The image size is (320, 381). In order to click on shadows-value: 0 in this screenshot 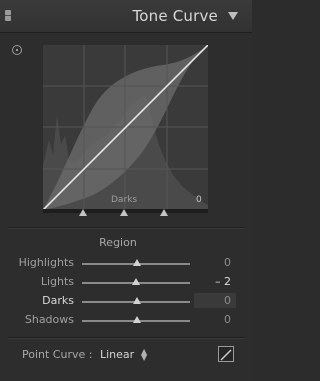, I will do `click(227, 319)`.